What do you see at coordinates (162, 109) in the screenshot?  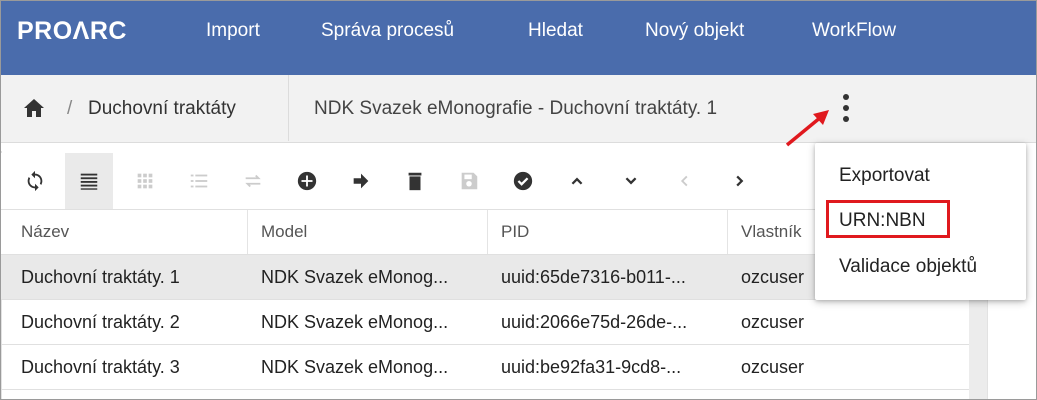 I see `breadcrumb-parent: Duchovní traktáty` at bounding box center [162, 109].